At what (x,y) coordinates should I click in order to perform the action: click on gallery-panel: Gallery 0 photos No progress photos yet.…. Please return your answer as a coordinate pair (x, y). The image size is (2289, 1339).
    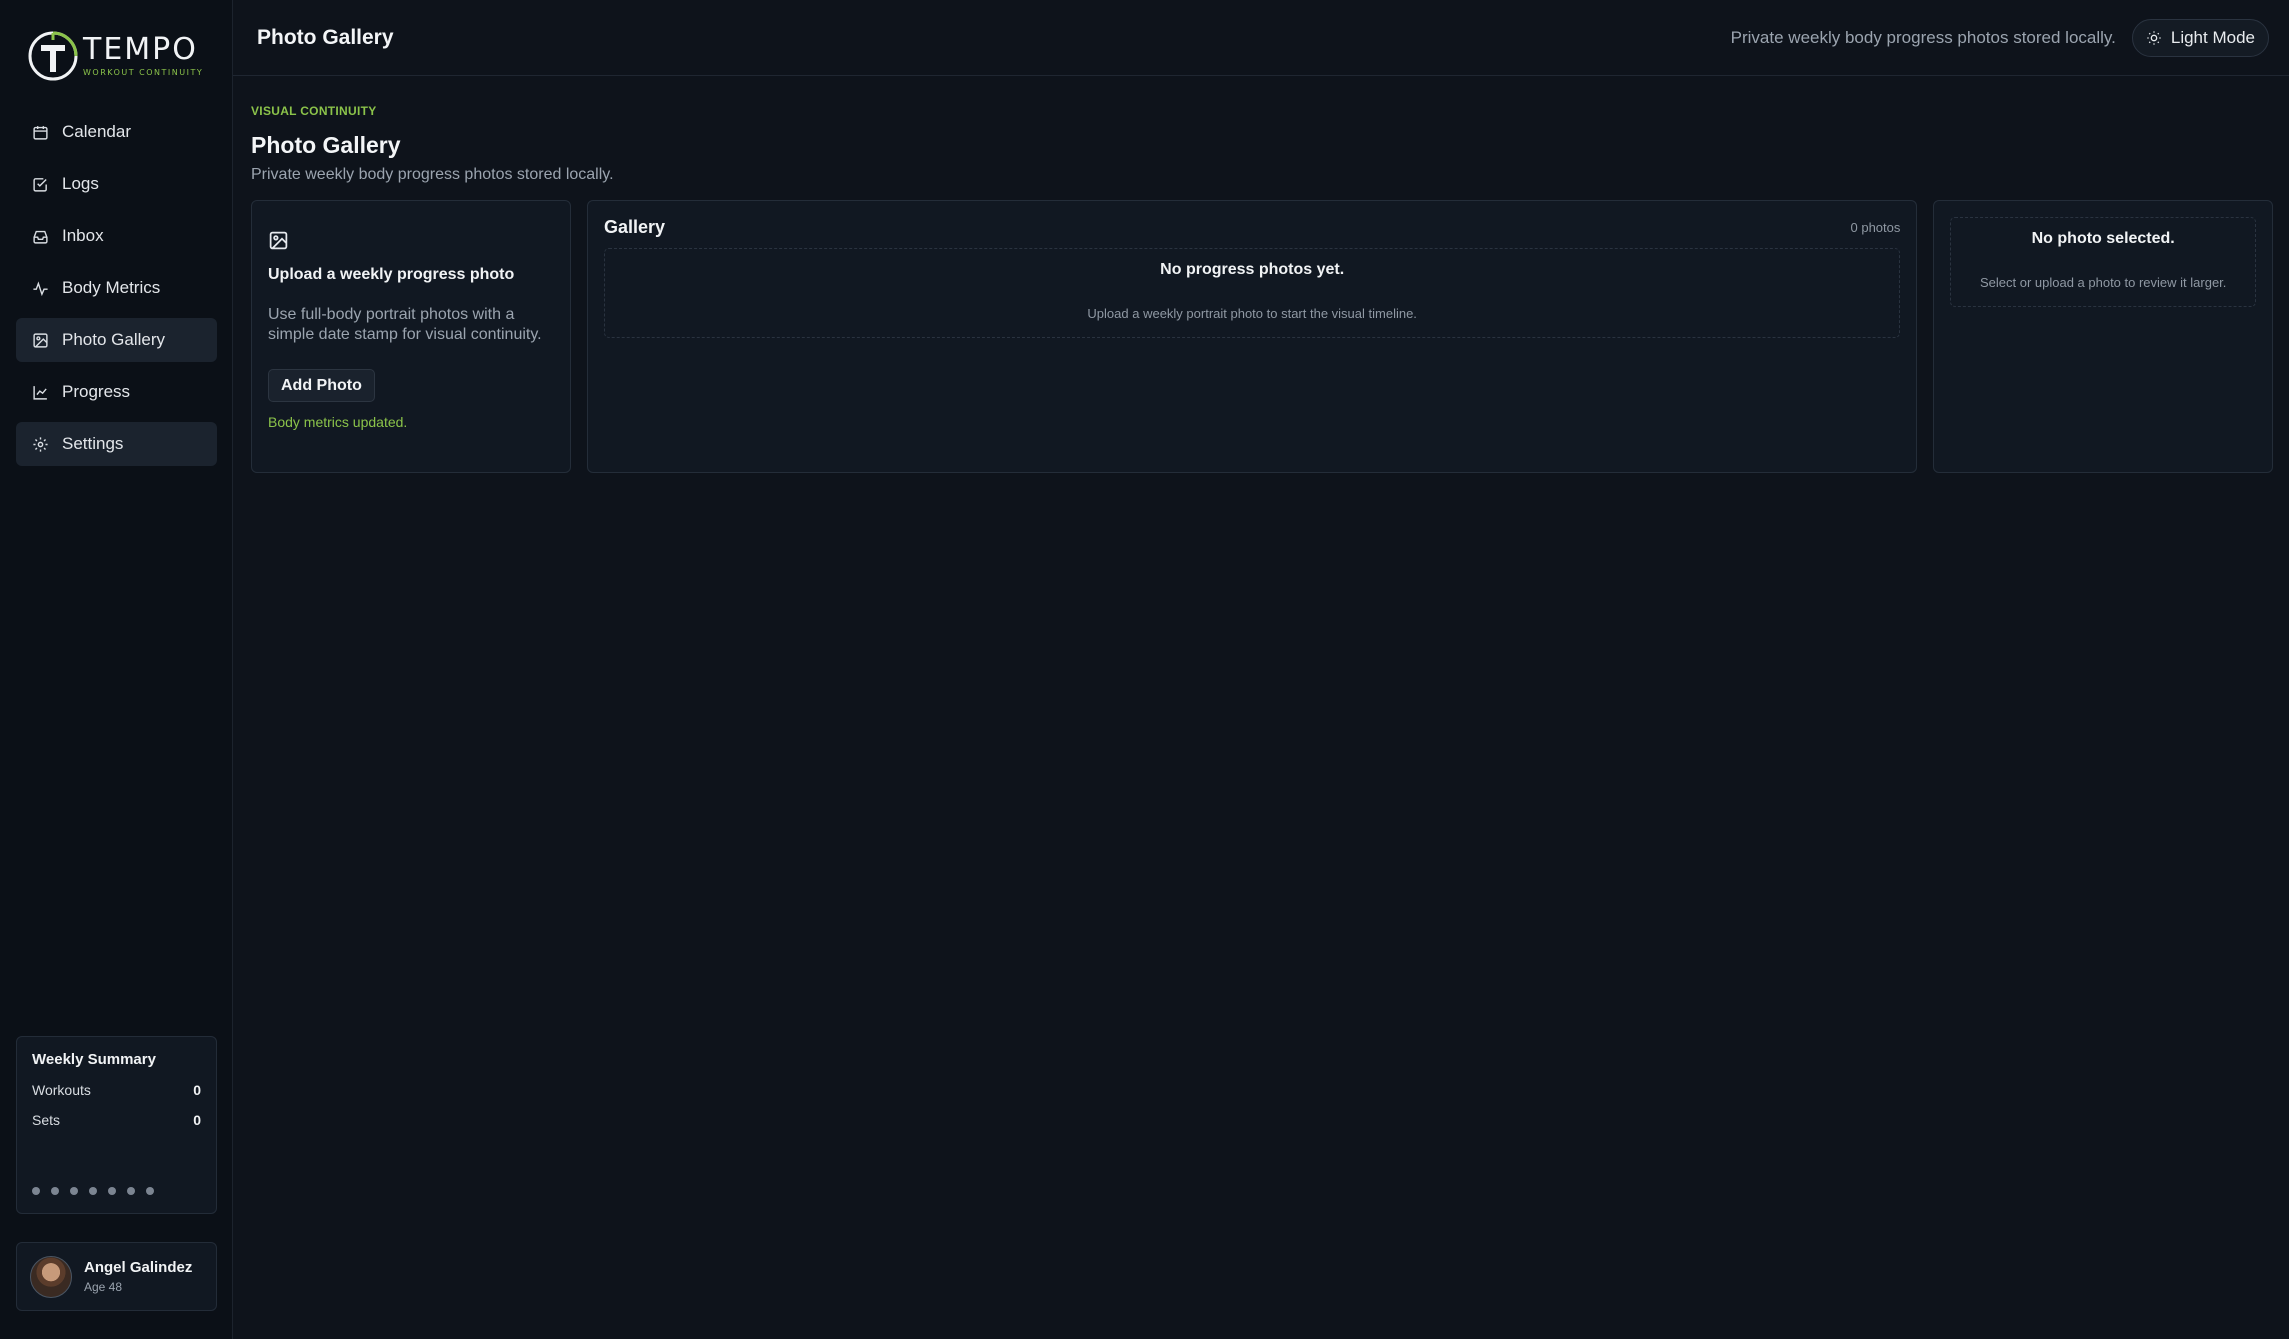
    Looking at the image, I should click on (1252, 336).